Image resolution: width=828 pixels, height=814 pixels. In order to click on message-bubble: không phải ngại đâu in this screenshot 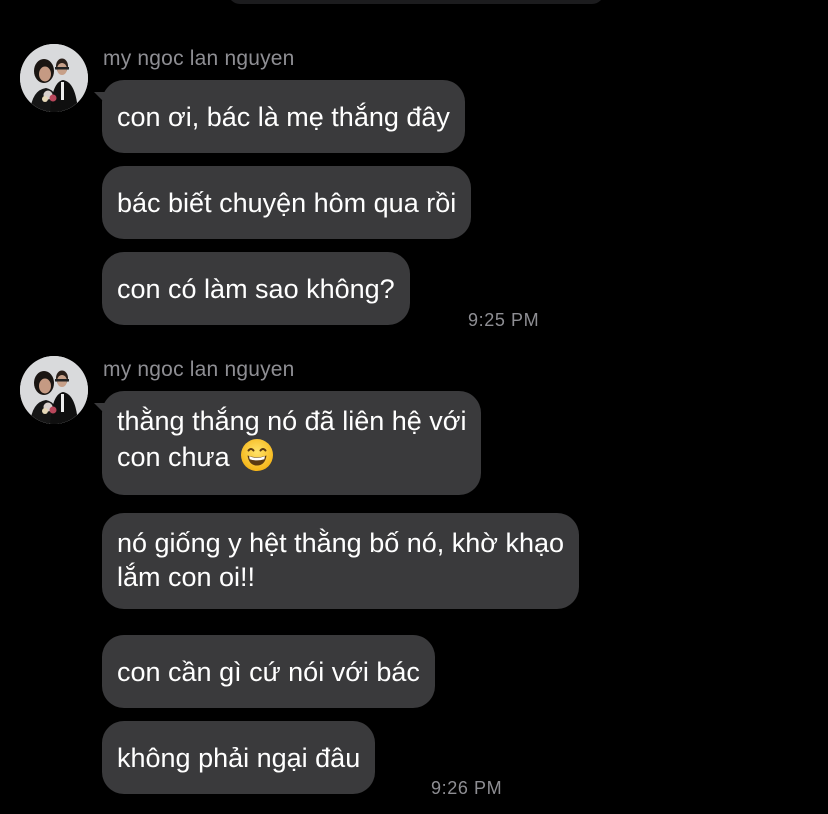, I will do `click(239, 757)`.